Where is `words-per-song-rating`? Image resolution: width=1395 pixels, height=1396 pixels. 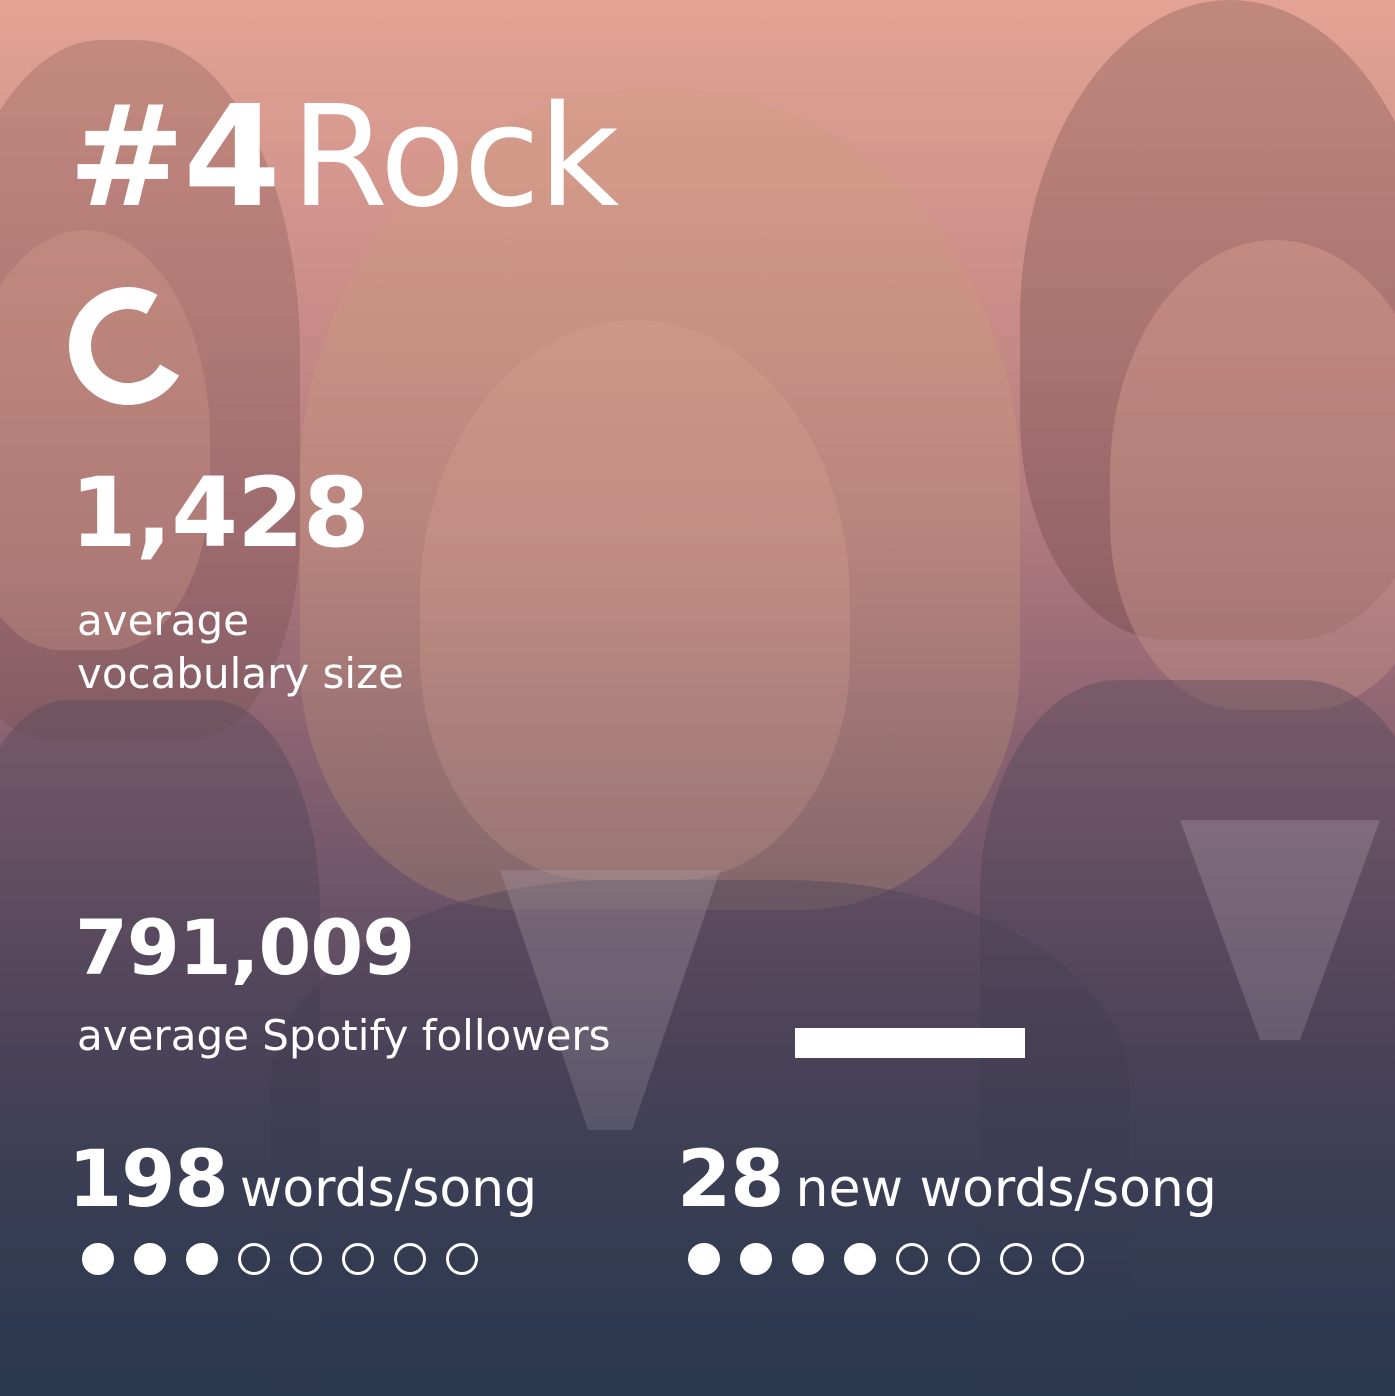 words-per-song-rating is located at coordinates (280, 1259).